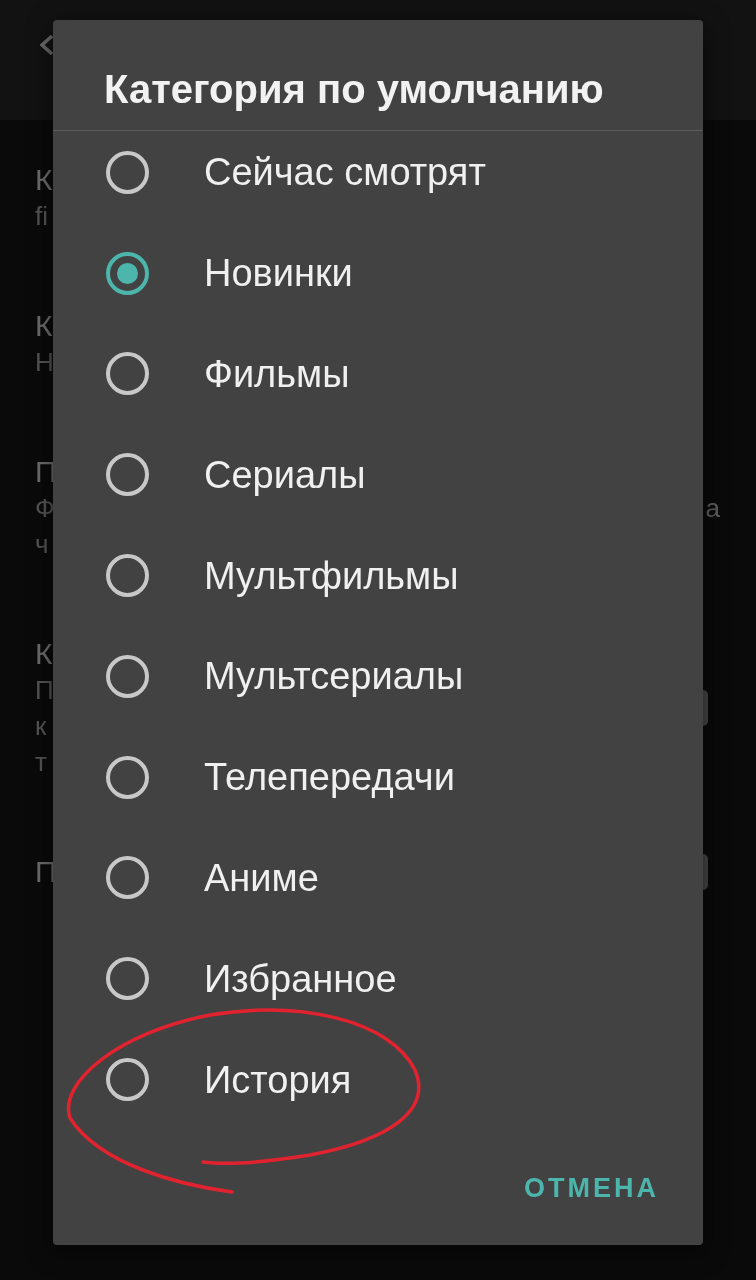 The width and height of the screenshot is (756, 1280). I want to click on setting-summary: т, so click(41, 762).